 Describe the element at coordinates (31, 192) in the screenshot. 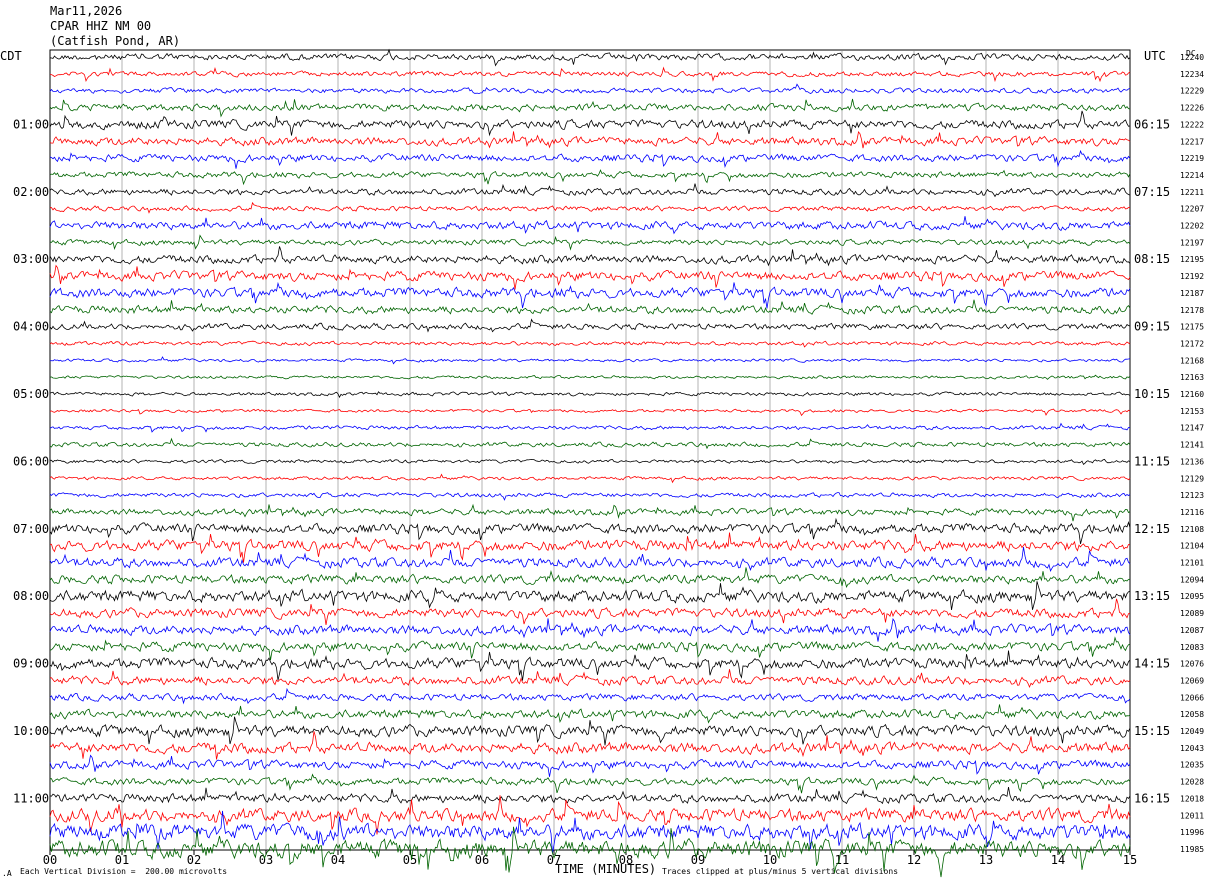

I see `left-hour-label: 02:00` at that location.